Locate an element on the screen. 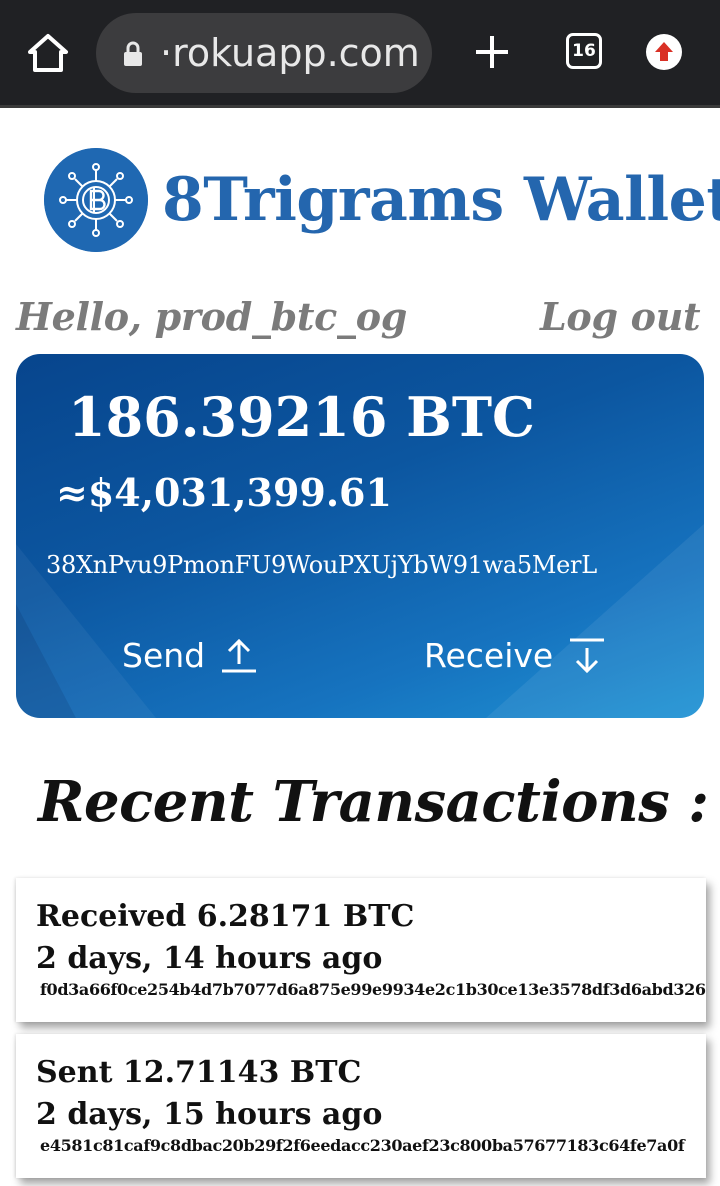 The width and height of the screenshot is (720, 1186). plus-icon is located at coordinates (492, 52).